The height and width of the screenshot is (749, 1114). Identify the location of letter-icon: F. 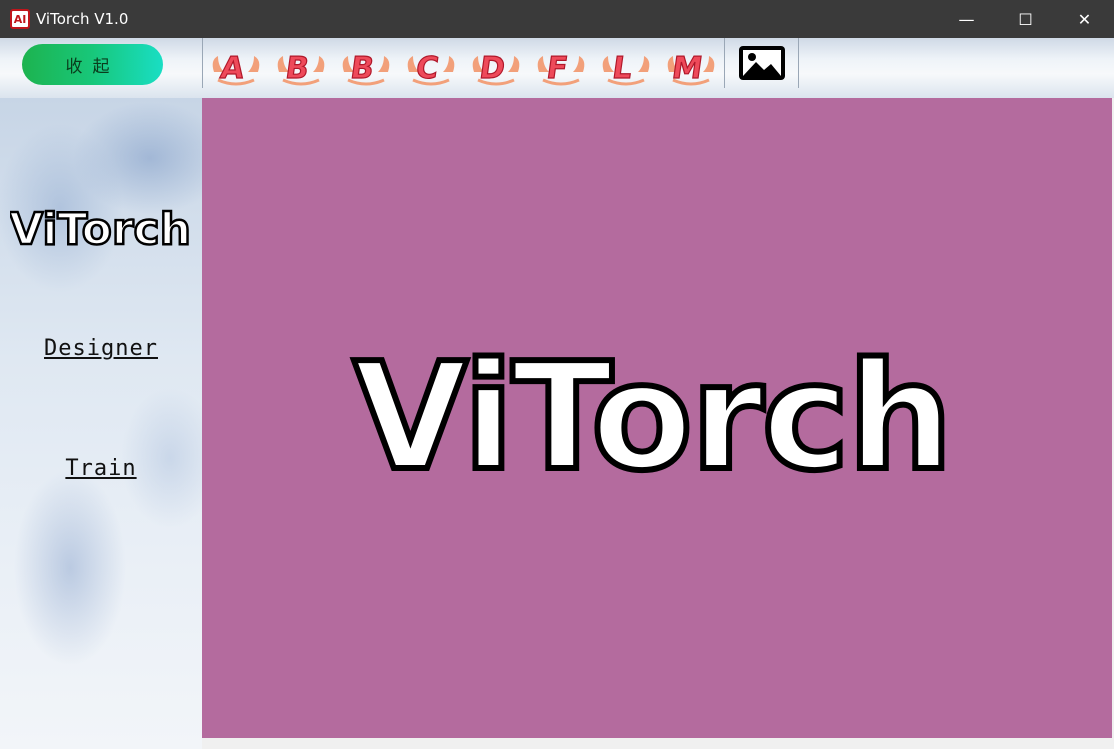
(561, 69).